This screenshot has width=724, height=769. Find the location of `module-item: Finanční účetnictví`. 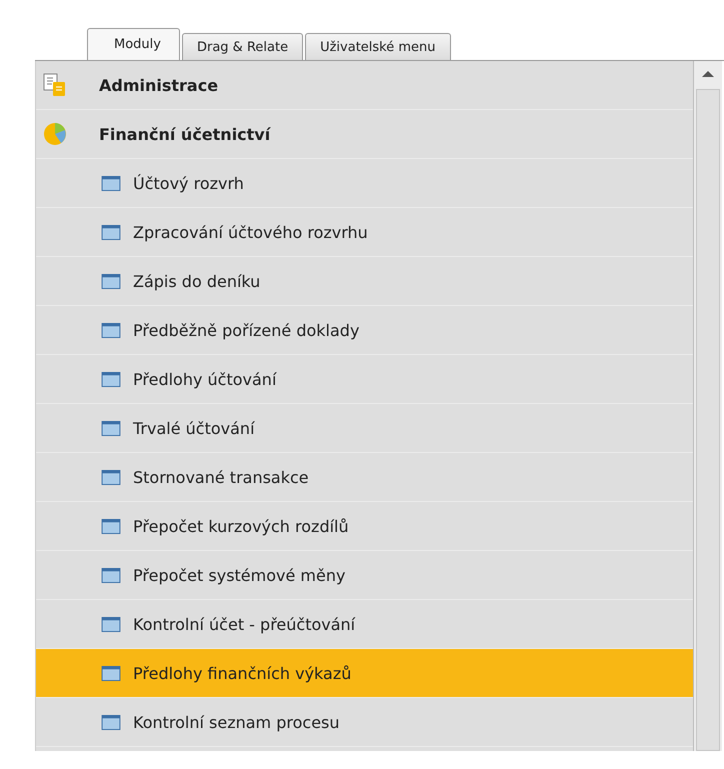

module-item: Finanční účetnictví is located at coordinates (364, 134).